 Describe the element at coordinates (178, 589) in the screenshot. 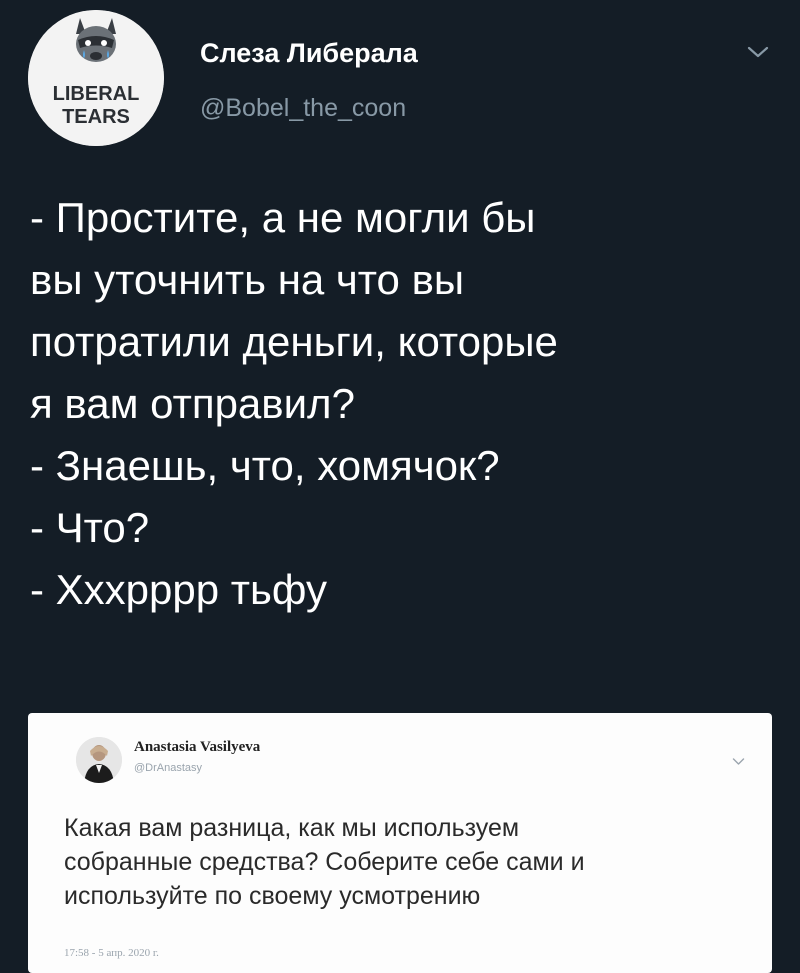

I see `tweet-line: - Хххрррр тьфу` at that location.